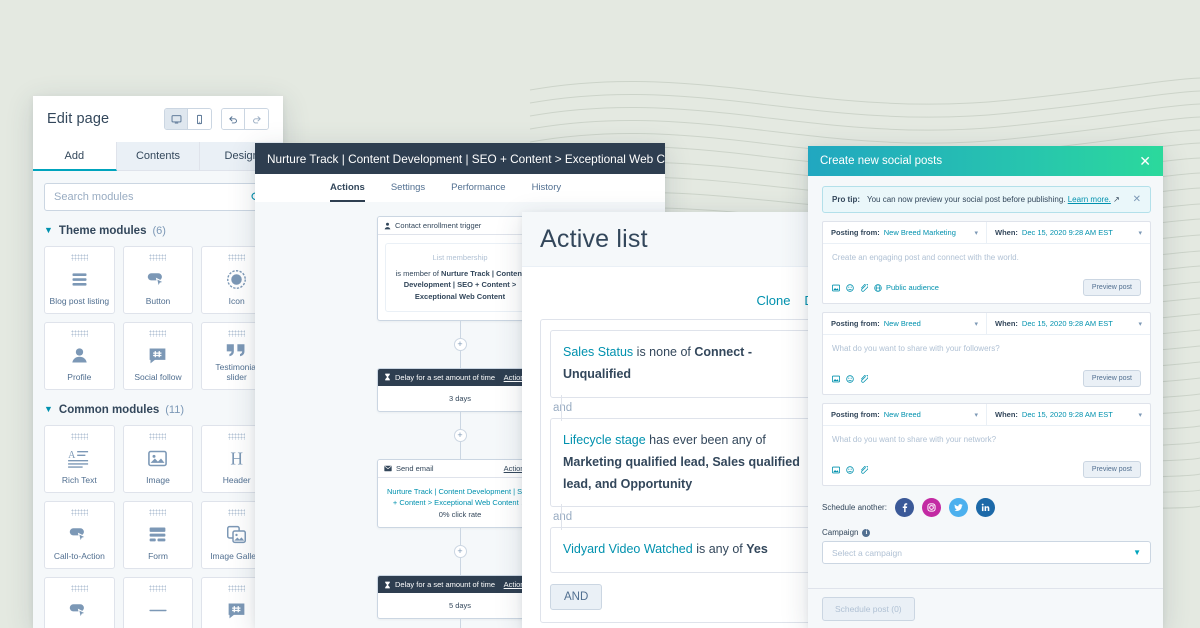 This screenshot has height=628, width=1200. I want to click on section-theme-modules: ▼ Theme modules (6), so click(158, 231).